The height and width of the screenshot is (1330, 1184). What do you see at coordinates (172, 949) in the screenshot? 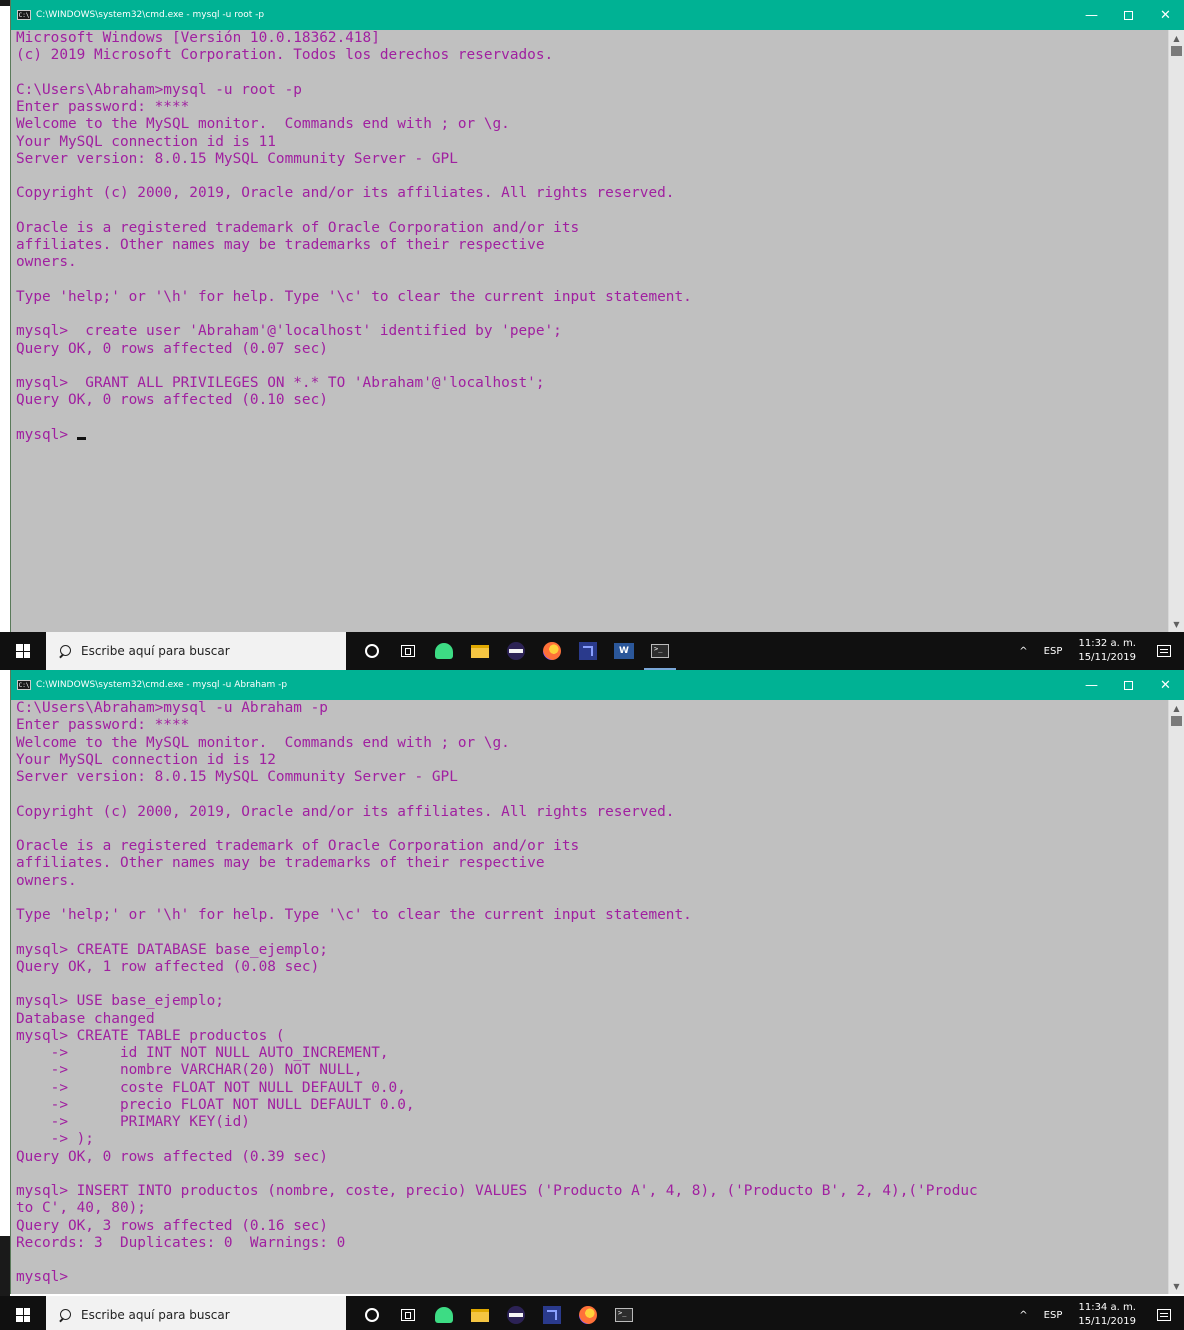
I see `console-line: mysql> CREATE DATABASE base_ejemplo;` at bounding box center [172, 949].